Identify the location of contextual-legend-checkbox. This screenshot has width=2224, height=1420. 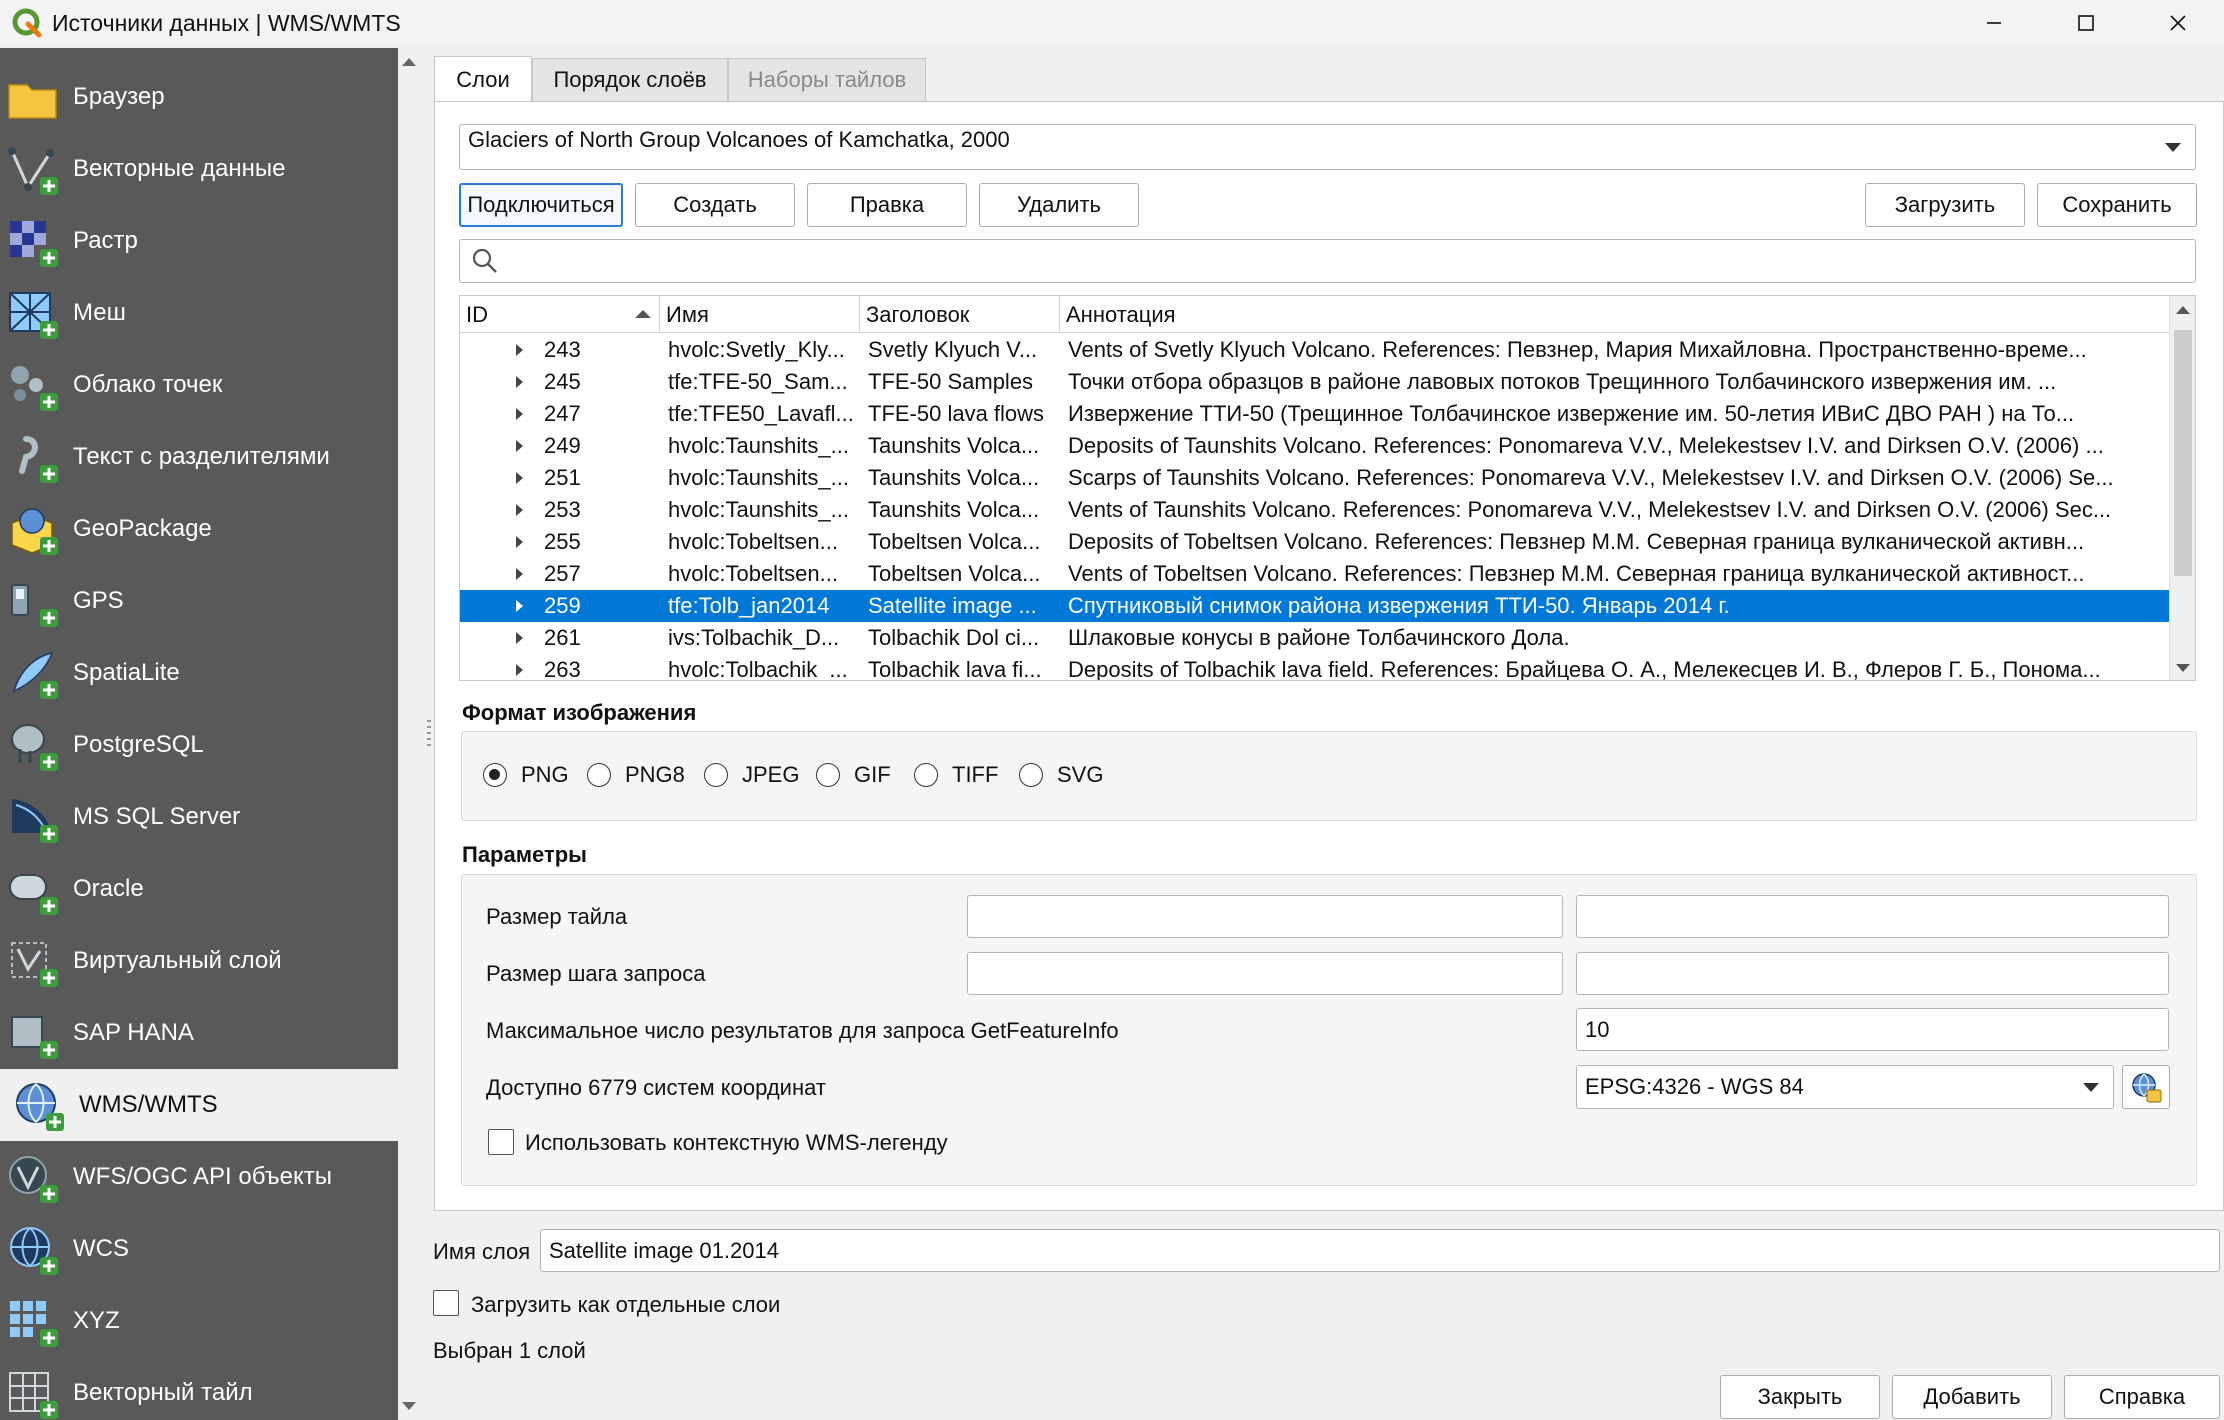
(501, 1142).